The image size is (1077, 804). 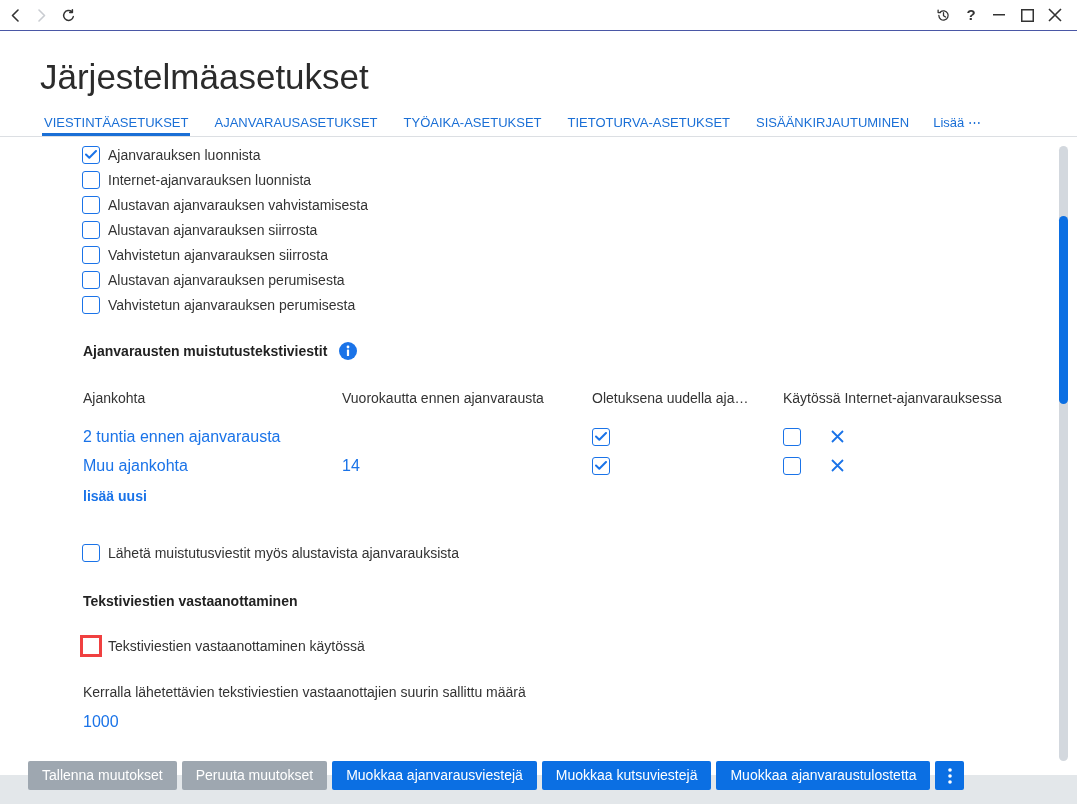 What do you see at coordinates (892, 398) in the screenshot?
I see `column-header: Käytössä Internet-ajanvarauksessa` at bounding box center [892, 398].